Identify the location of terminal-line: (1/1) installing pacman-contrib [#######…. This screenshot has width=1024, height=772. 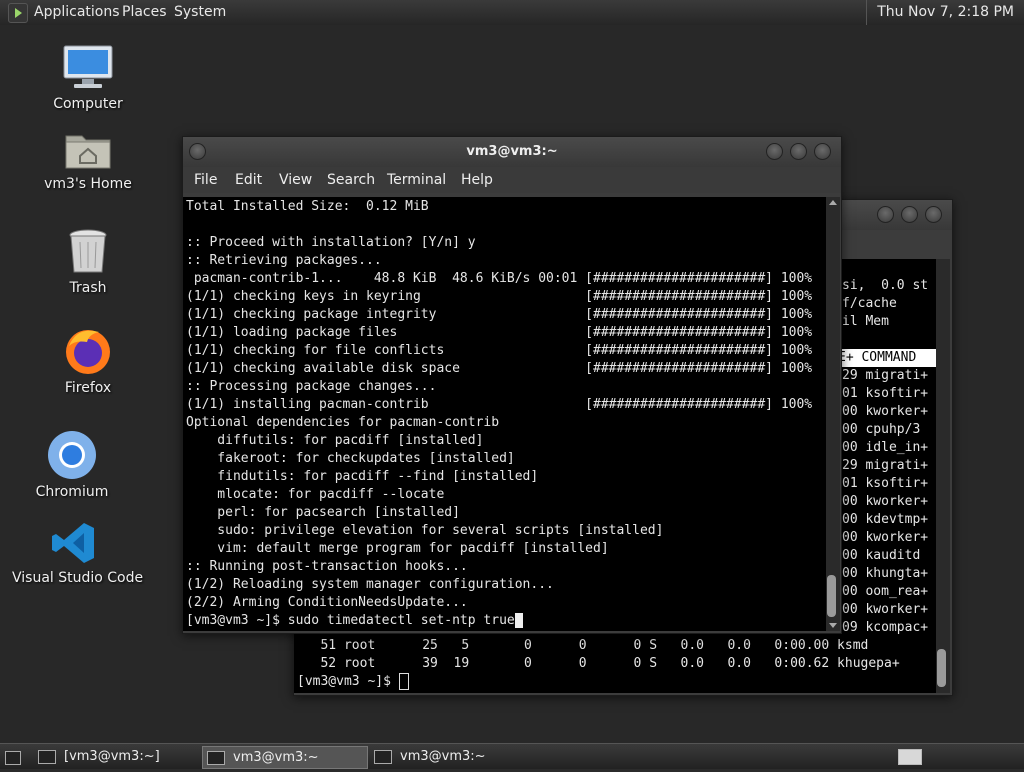
(499, 404).